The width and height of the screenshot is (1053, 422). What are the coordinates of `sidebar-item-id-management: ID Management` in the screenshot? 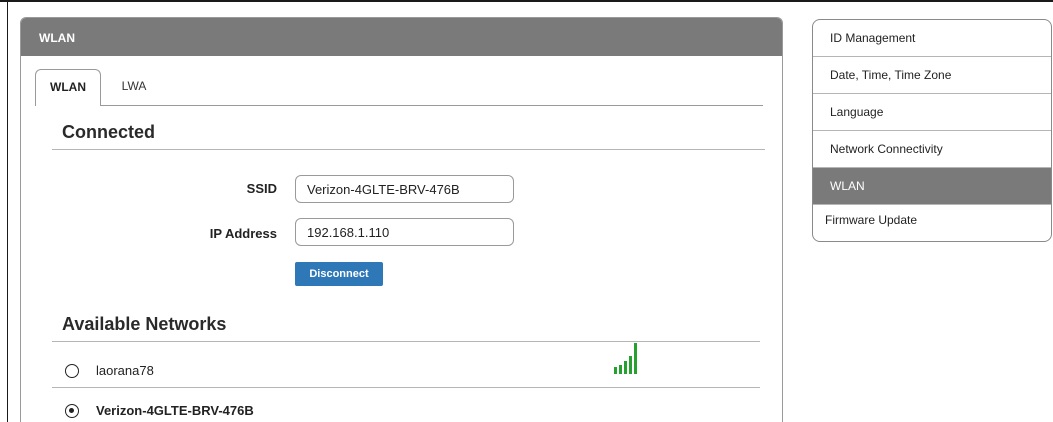 It's located at (932, 38).